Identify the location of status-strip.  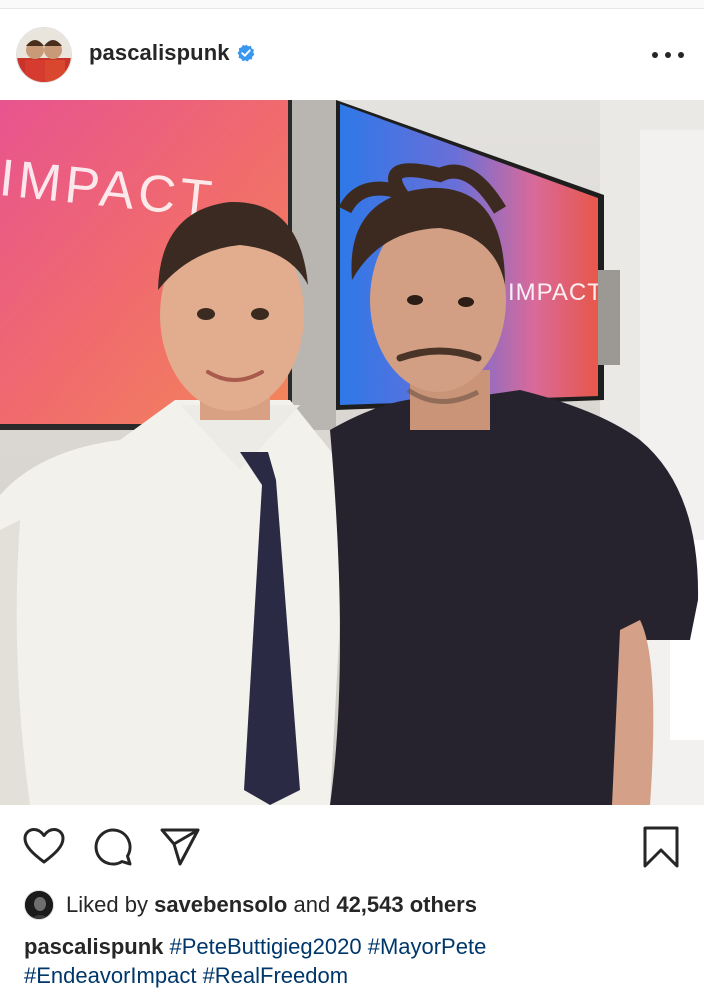
(352, 4).